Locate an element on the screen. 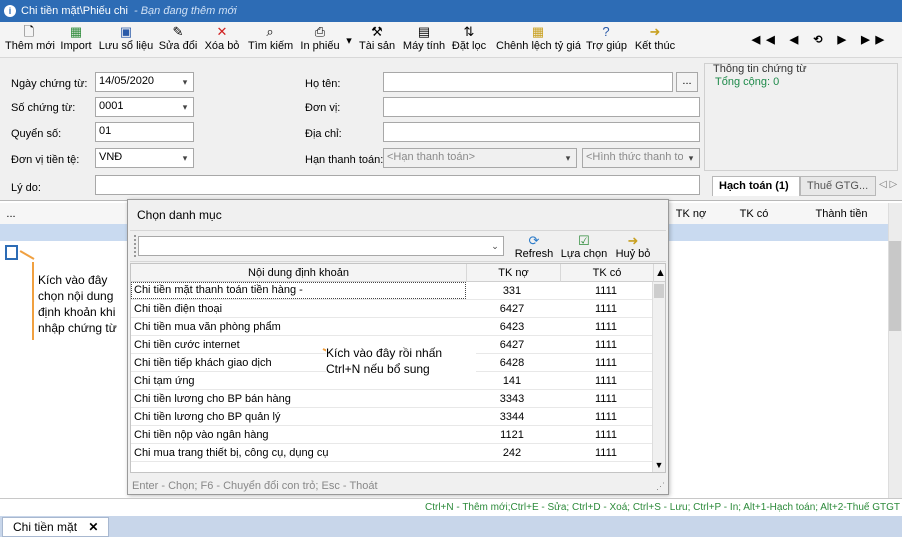 This screenshot has width=902, height=537. row-picker-button is located at coordinates (11, 252).